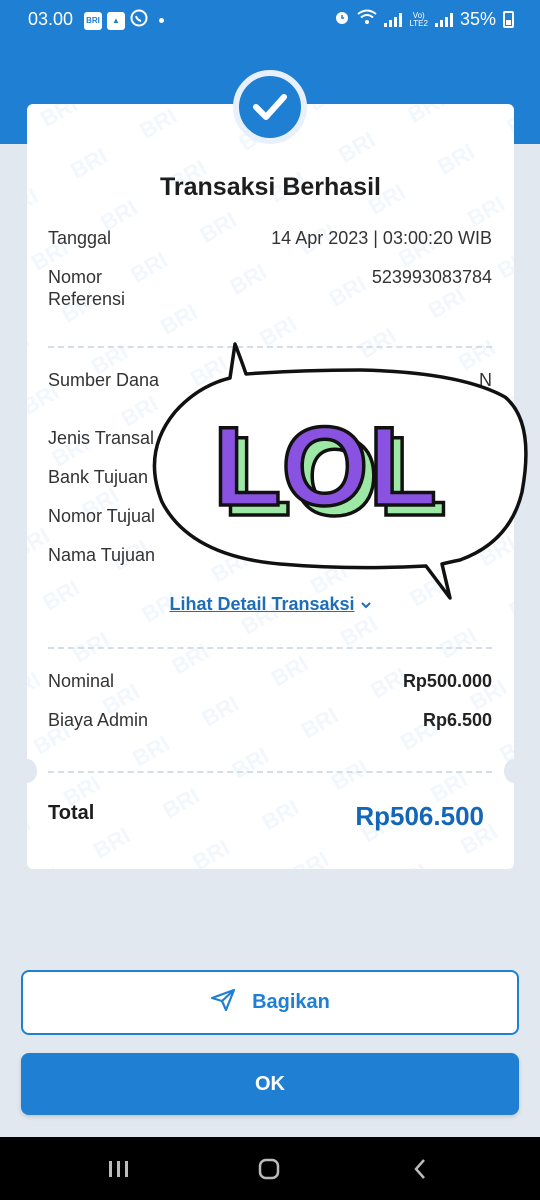 Image resolution: width=540 pixels, height=1200 pixels. What do you see at coordinates (71, 813) in the screenshot?
I see `total-label: Total` at bounding box center [71, 813].